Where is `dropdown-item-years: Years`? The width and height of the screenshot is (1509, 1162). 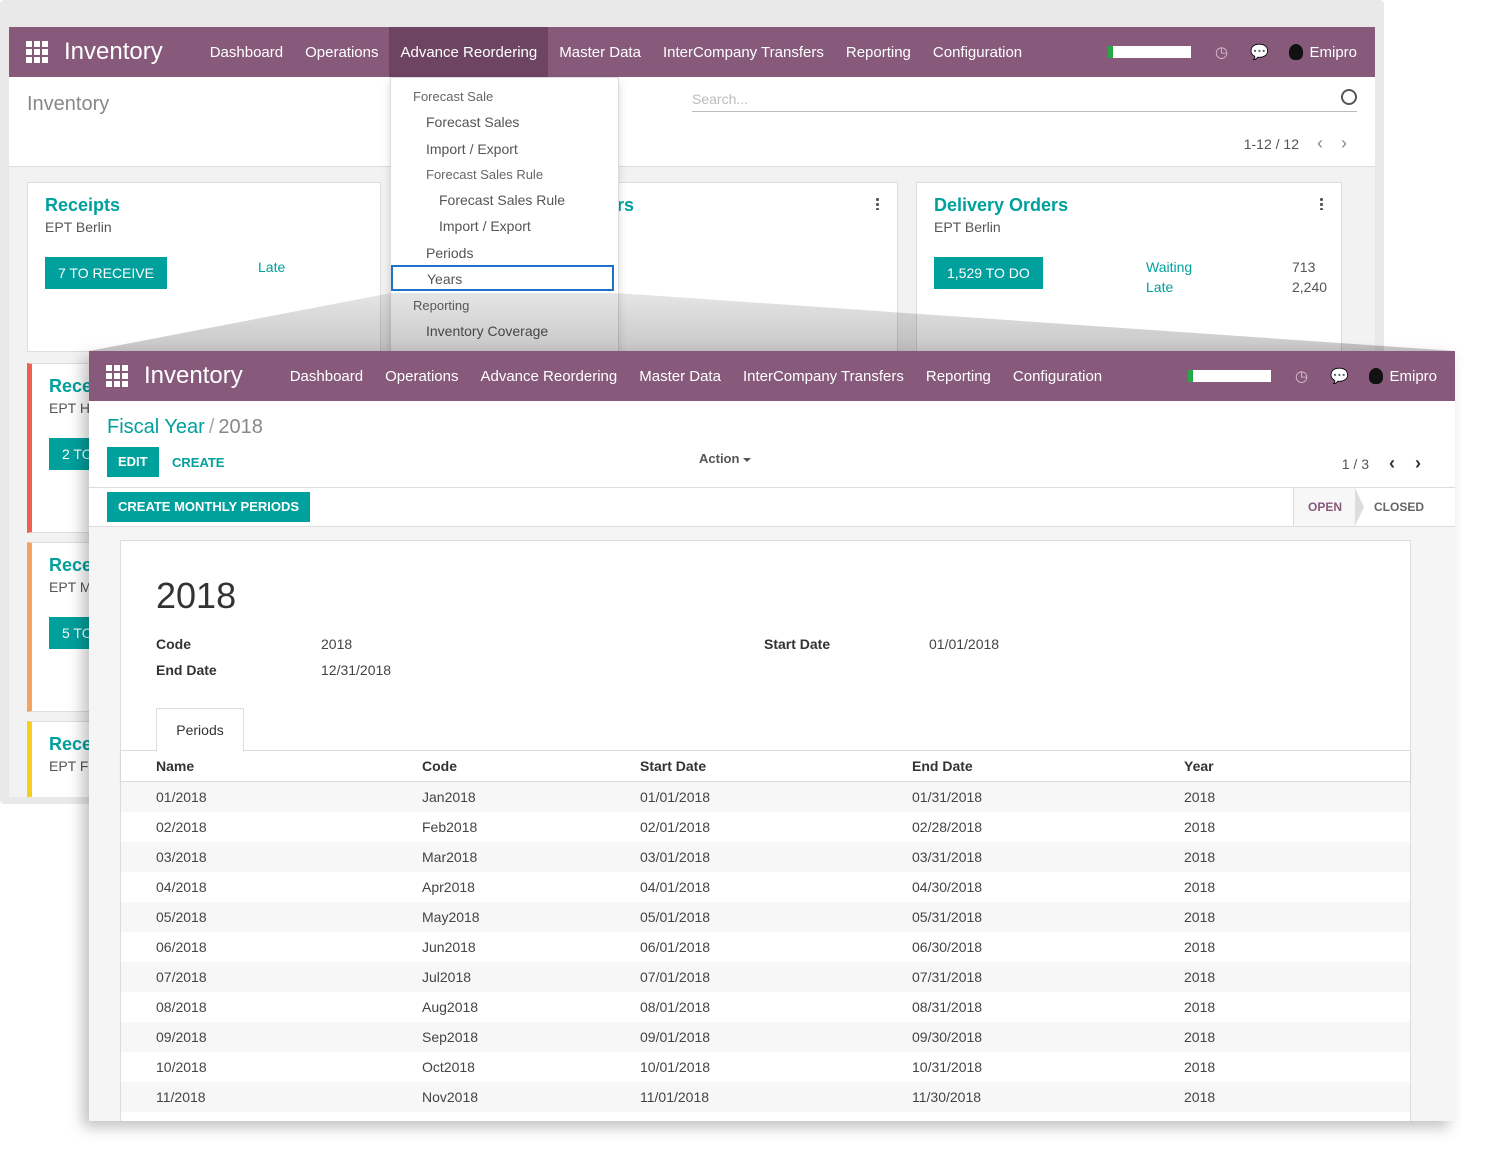 dropdown-item-years: Years is located at coordinates (502, 278).